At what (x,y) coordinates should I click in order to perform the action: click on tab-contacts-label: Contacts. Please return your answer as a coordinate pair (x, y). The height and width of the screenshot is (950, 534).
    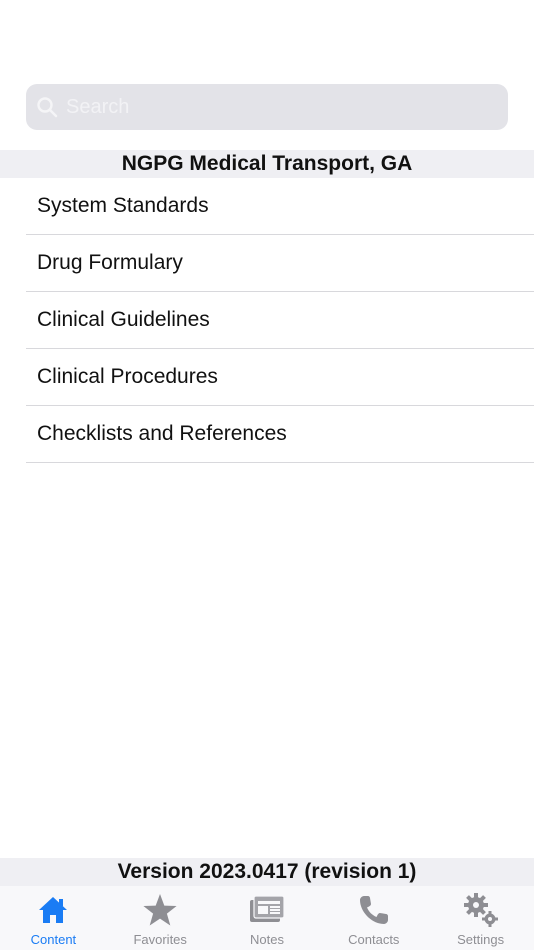
    Looking at the image, I should click on (374, 939).